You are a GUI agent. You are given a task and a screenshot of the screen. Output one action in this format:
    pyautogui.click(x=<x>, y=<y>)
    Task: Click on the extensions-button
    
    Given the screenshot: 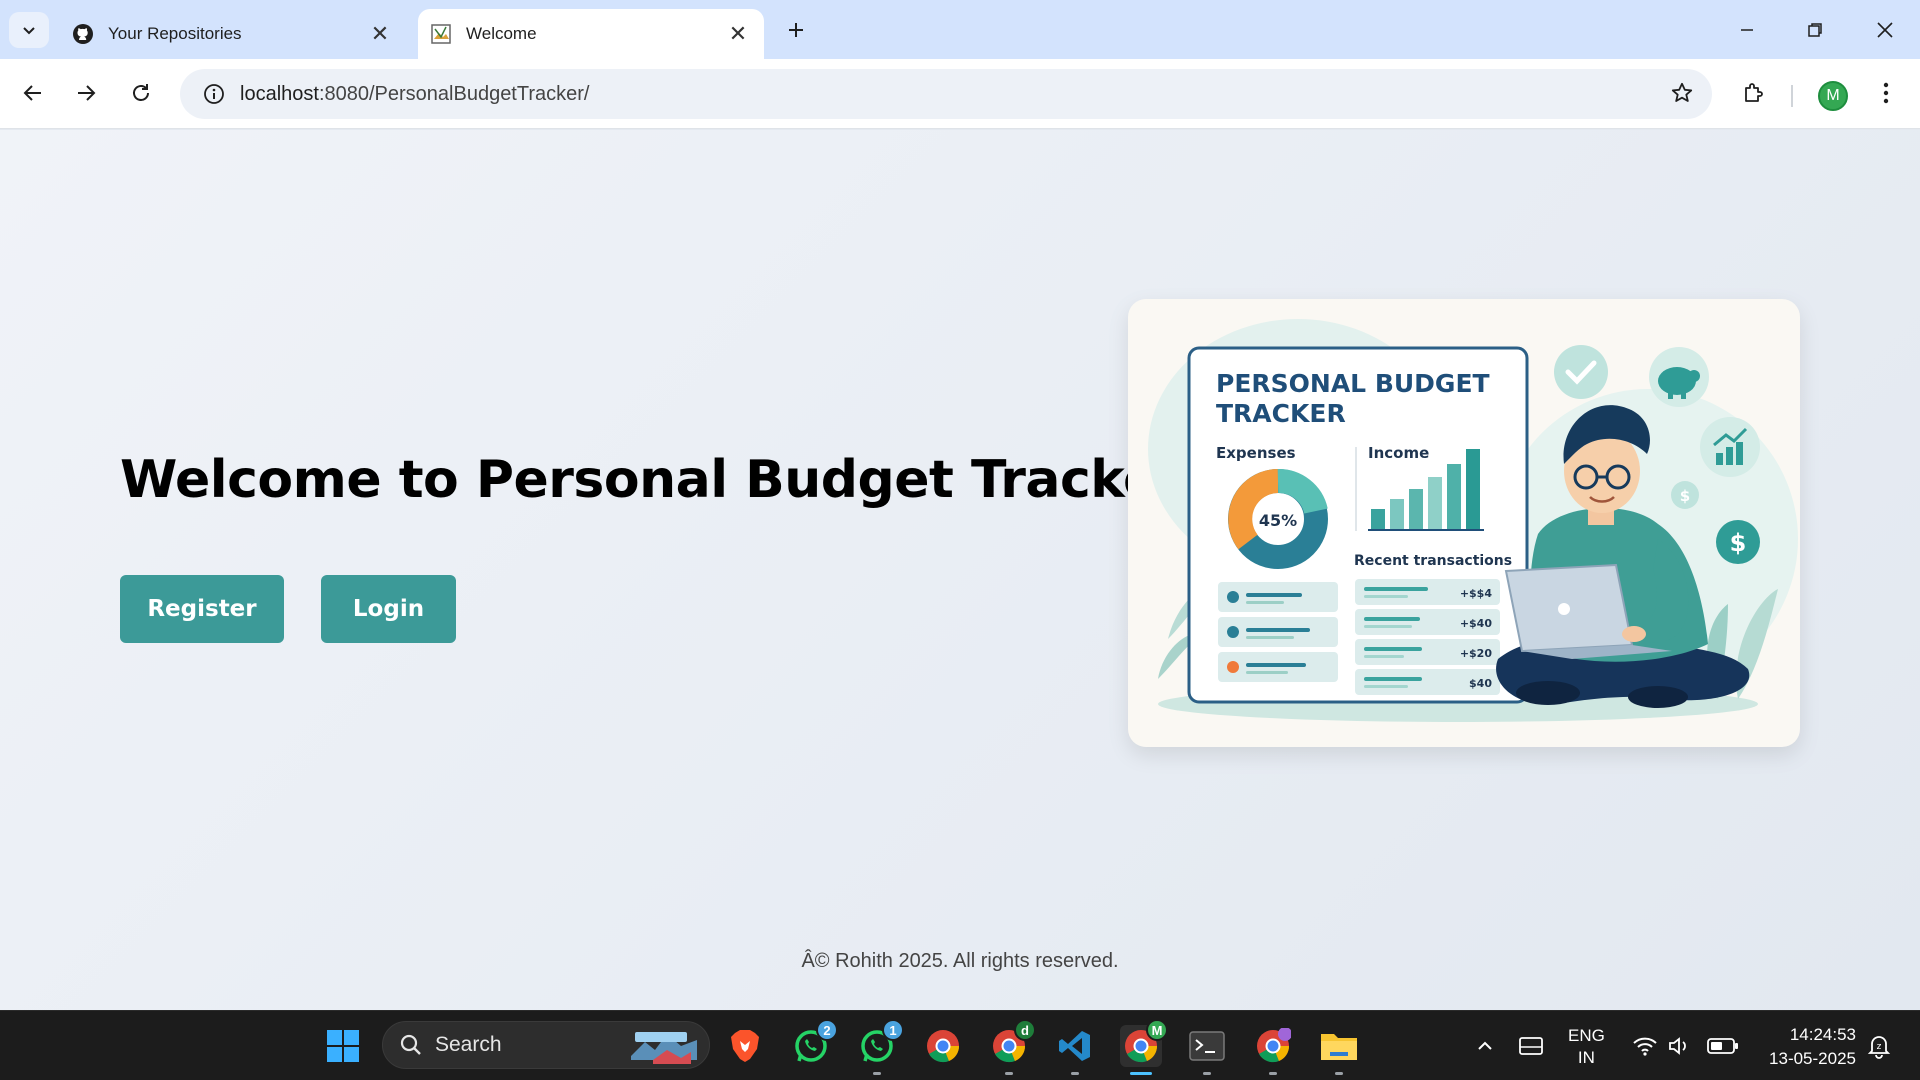 What is the action you would take?
    pyautogui.click(x=1754, y=93)
    